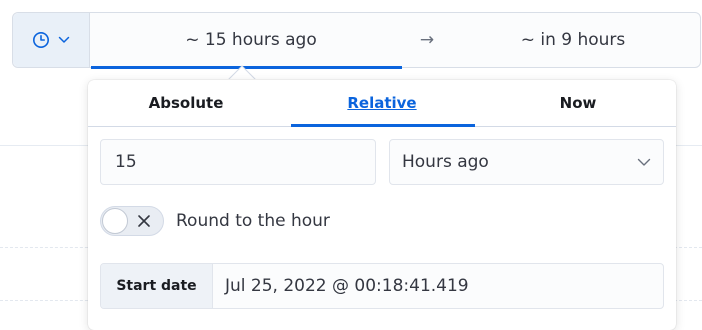  Describe the element at coordinates (144, 221) in the screenshot. I see `close-icon` at that location.